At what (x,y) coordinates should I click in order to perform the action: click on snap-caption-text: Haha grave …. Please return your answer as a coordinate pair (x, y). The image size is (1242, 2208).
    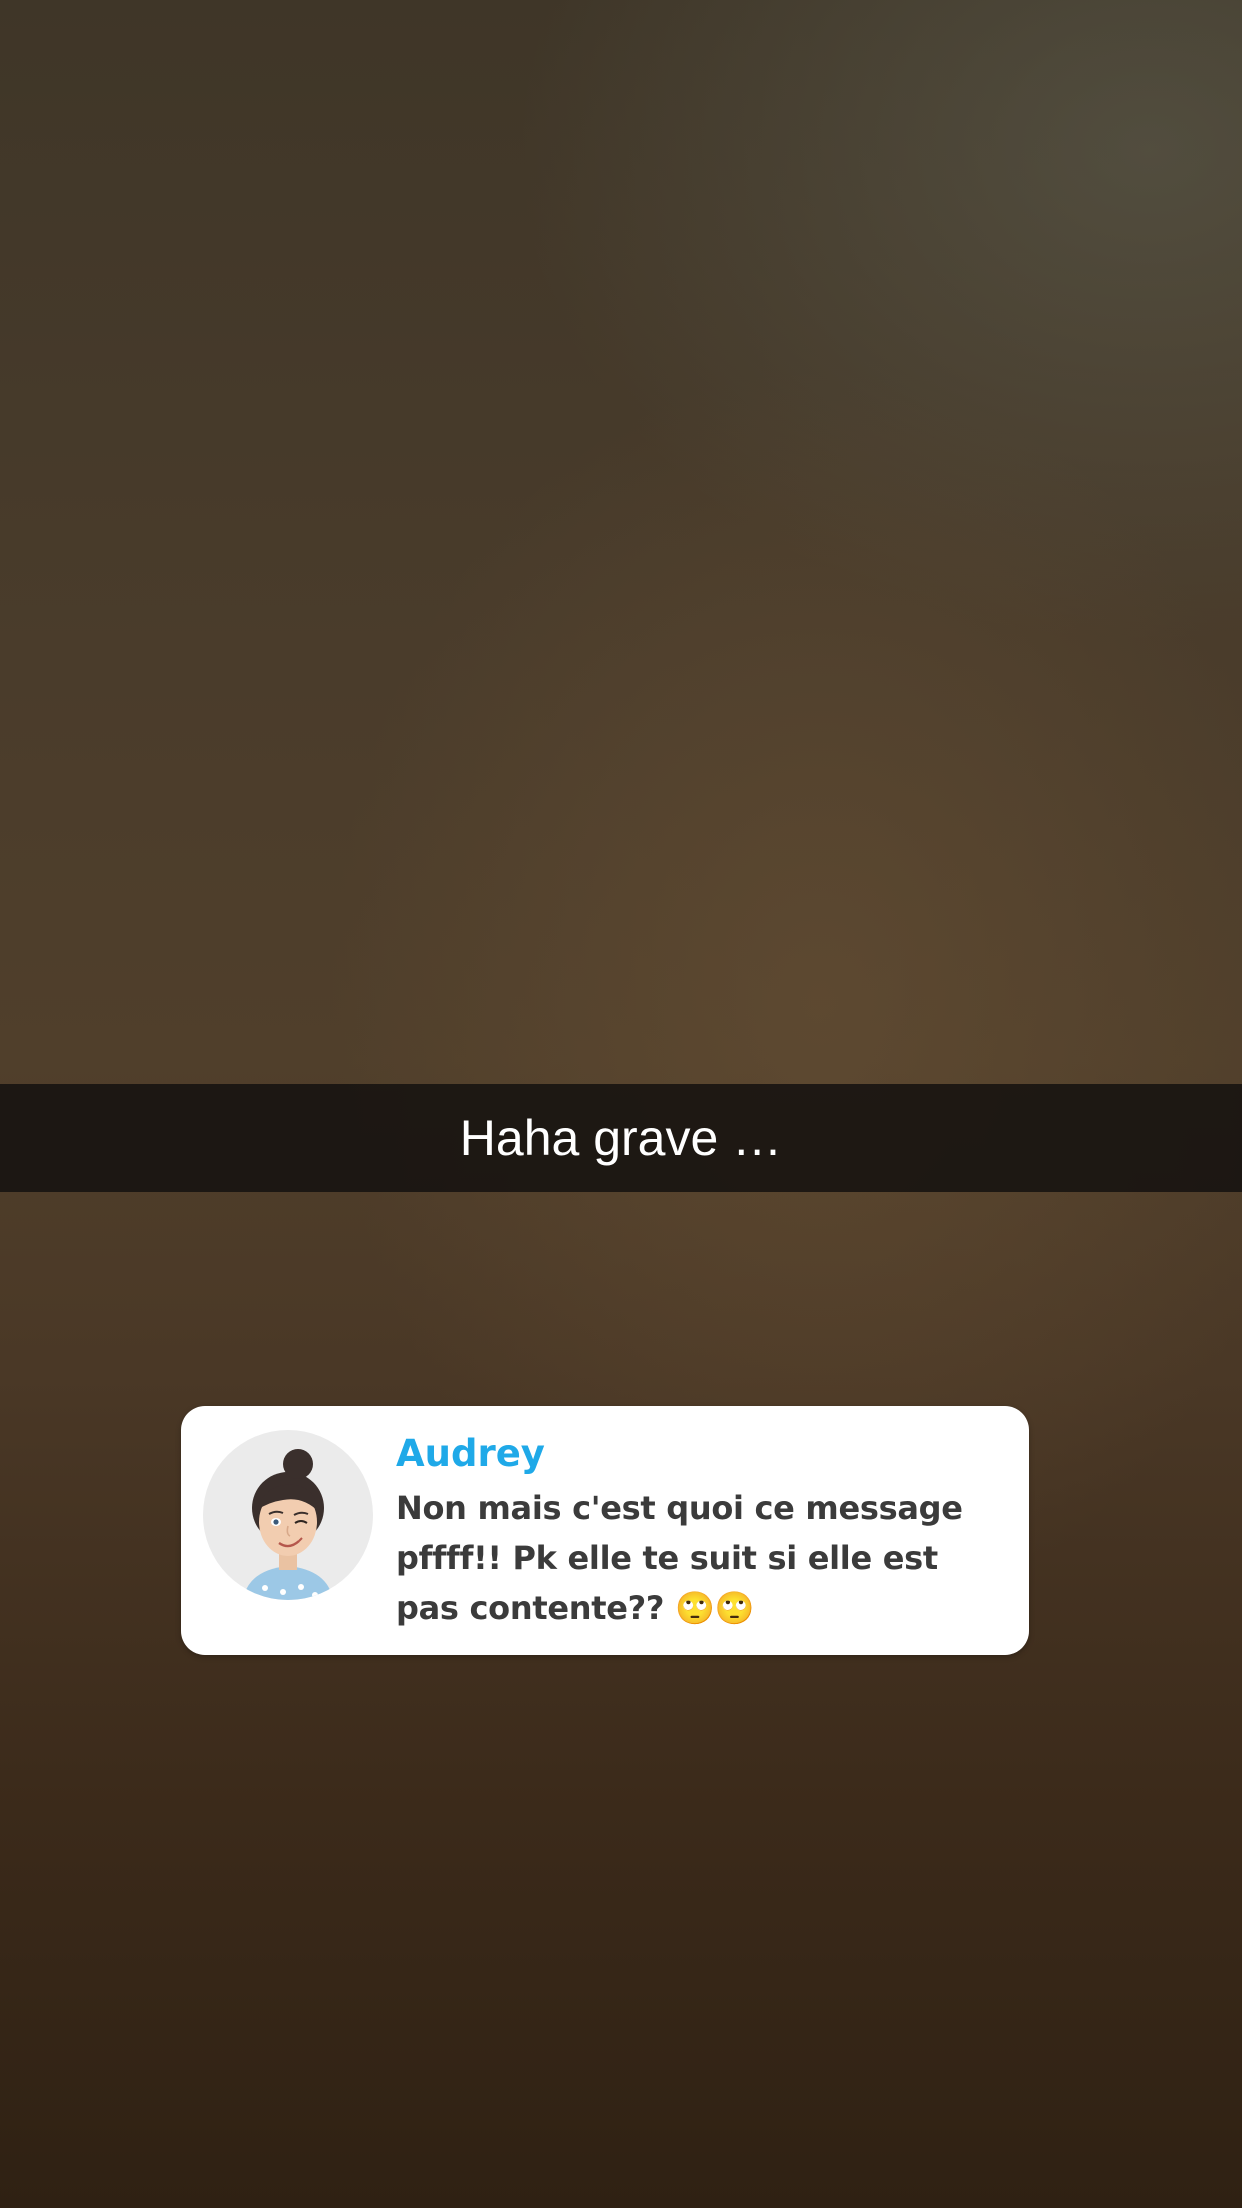
    Looking at the image, I should click on (621, 1138).